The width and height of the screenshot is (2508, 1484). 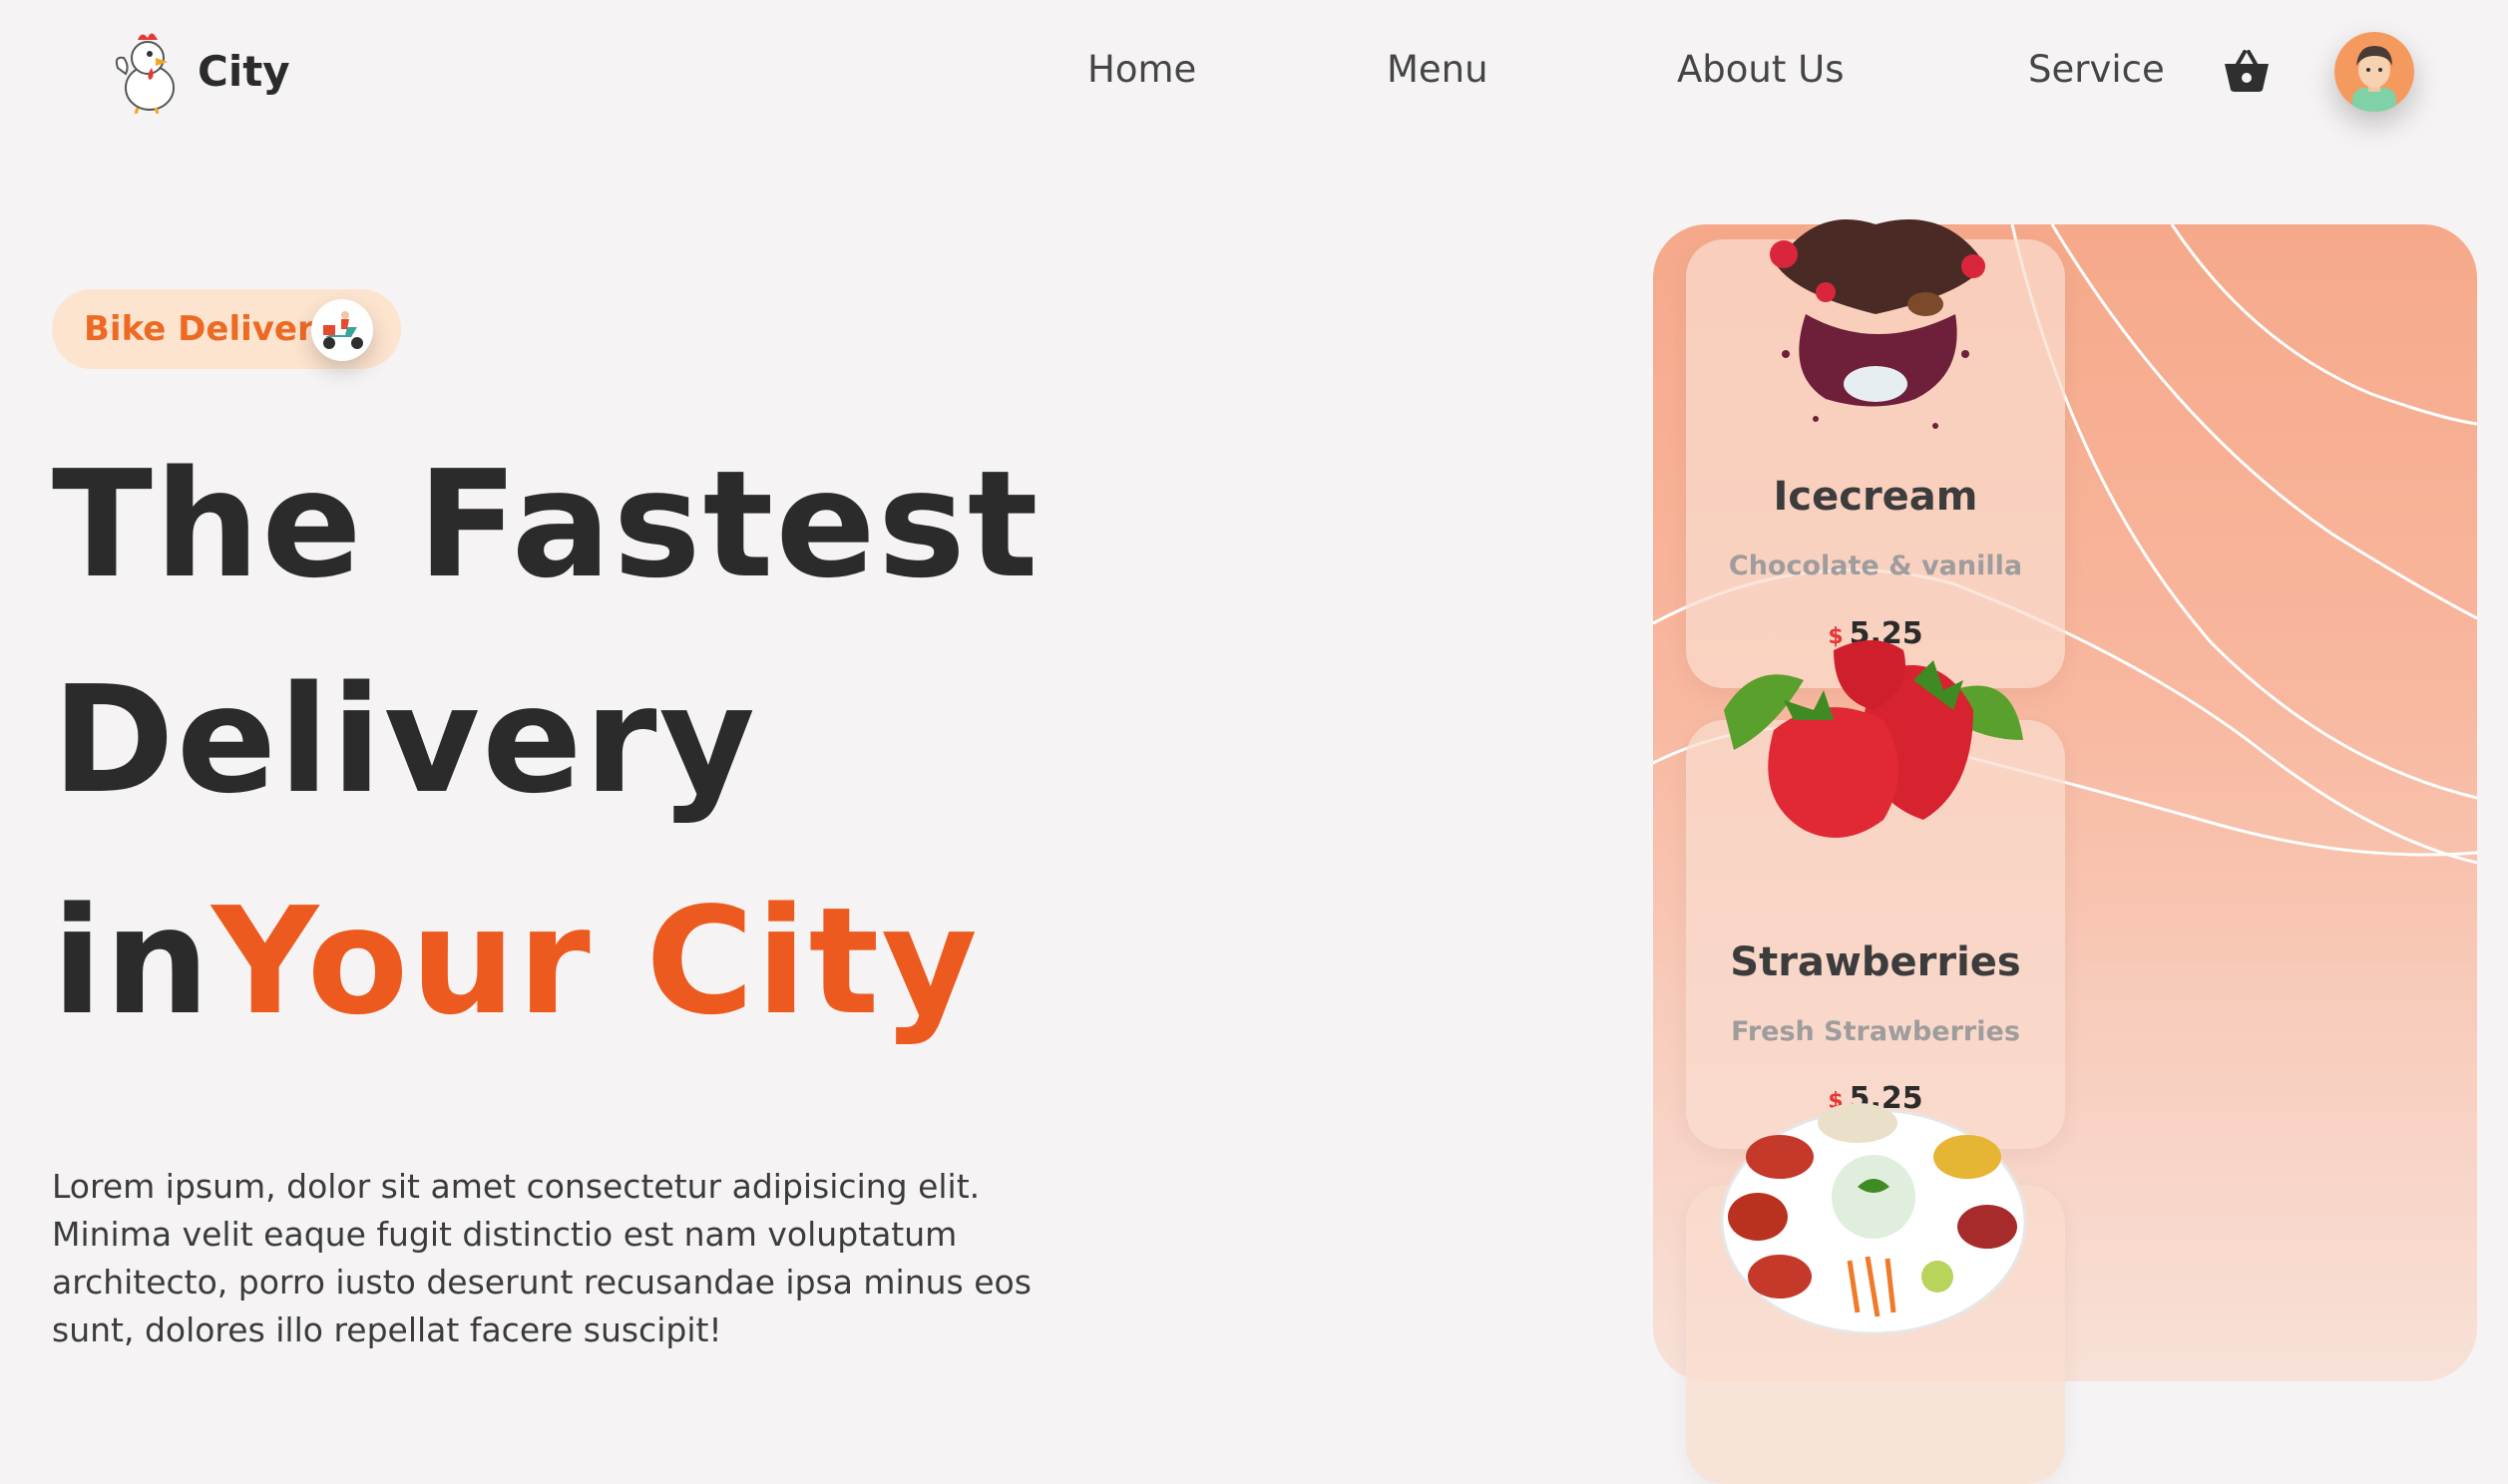 I want to click on chicken-platter-image, so click(x=1874, y=1219).